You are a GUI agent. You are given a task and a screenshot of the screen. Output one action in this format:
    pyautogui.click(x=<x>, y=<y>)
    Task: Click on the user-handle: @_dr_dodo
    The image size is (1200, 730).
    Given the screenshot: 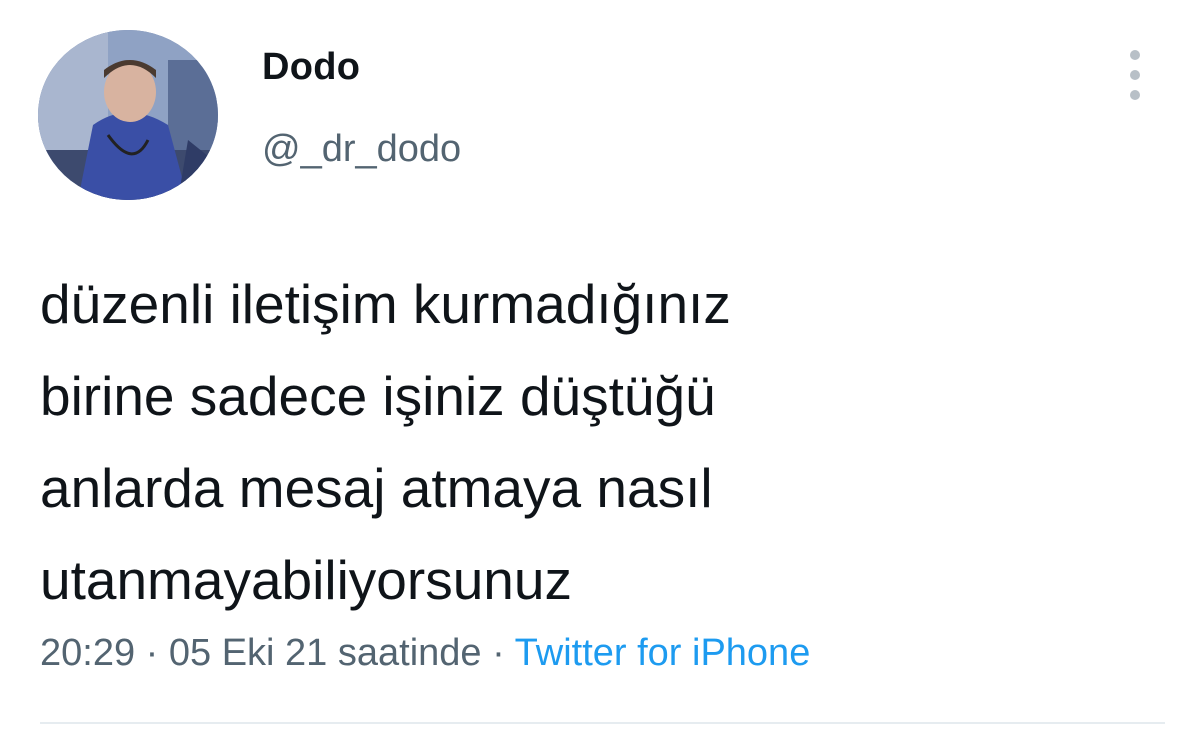 What is the action you would take?
    pyautogui.click(x=361, y=149)
    